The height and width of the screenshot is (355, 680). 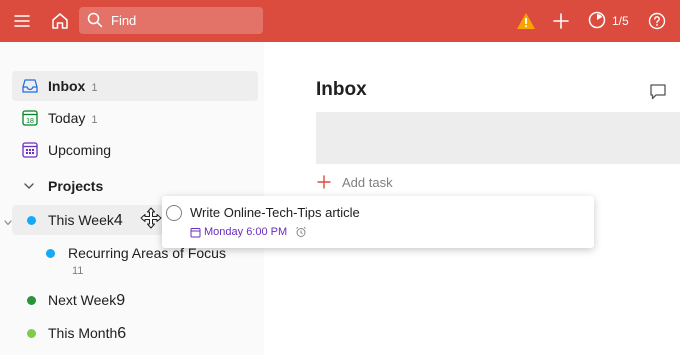 I want to click on project-count: 6, so click(x=122, y=333).